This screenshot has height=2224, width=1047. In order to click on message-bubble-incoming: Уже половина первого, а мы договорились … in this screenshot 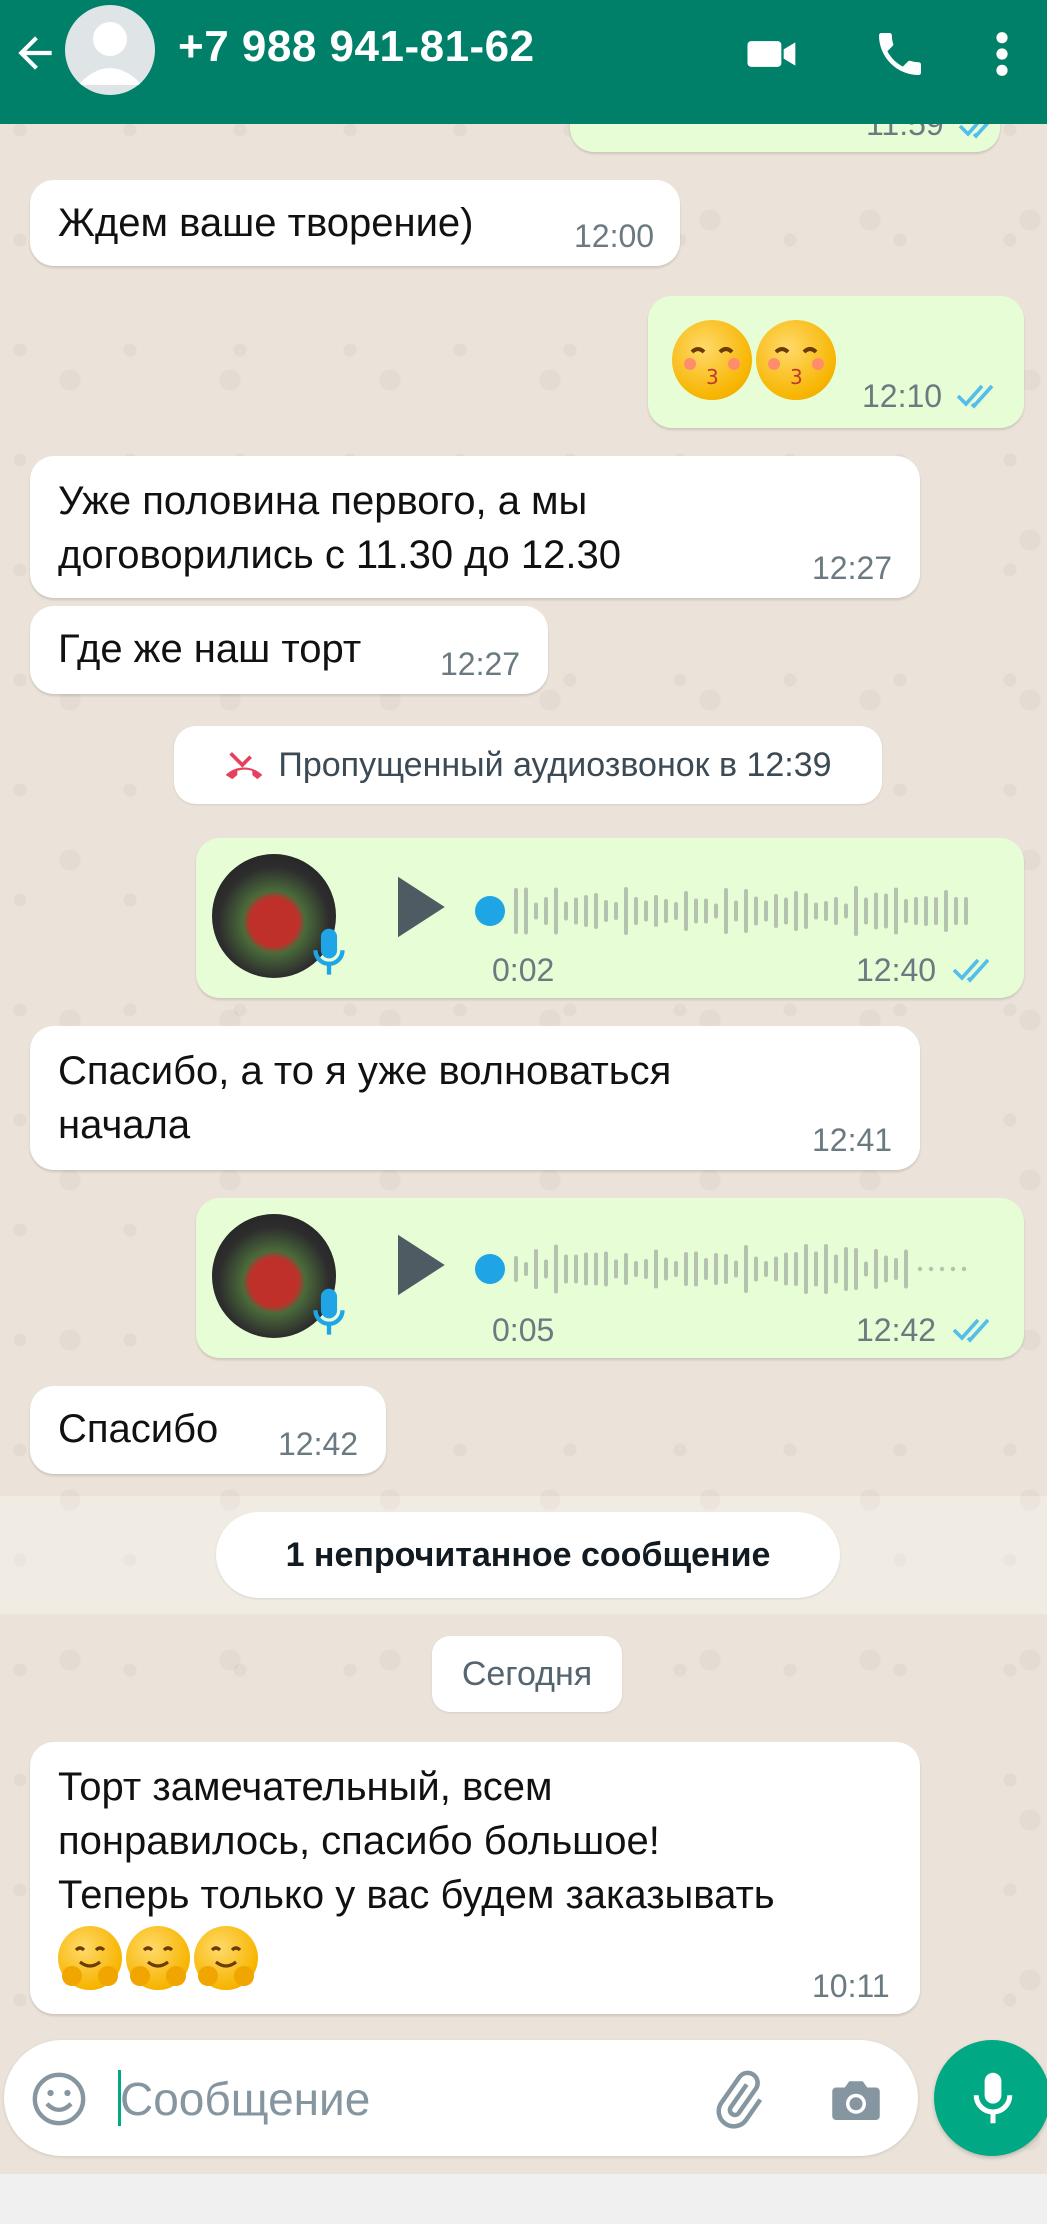, I will do `click(475, 527)`.